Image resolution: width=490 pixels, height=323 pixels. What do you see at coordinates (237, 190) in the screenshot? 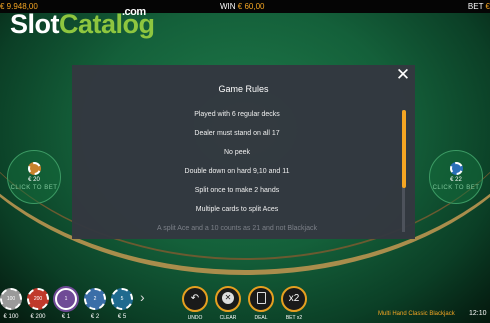
I see `rule-item: Split once to make 2 hands` at bounding box center [237, 190].